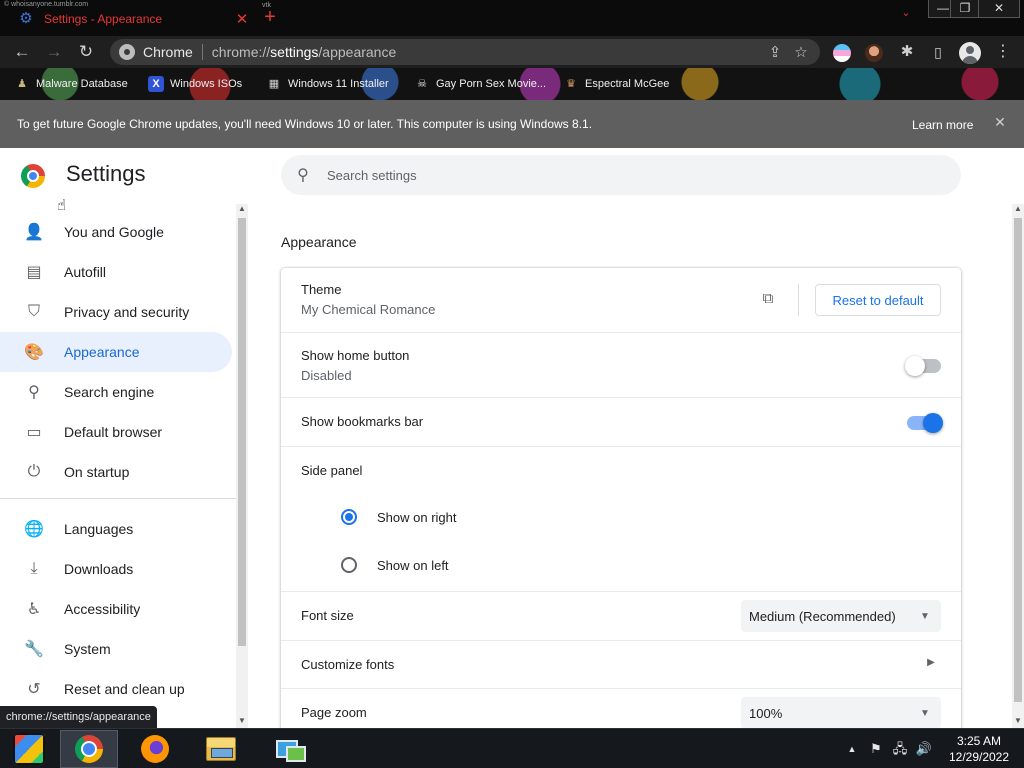 This screenshot has width=1024, height=768. What do you see at coordinates (842, 53) in the screenshot?
I see `extension-flag-icon` at bounding box center [842, 53].